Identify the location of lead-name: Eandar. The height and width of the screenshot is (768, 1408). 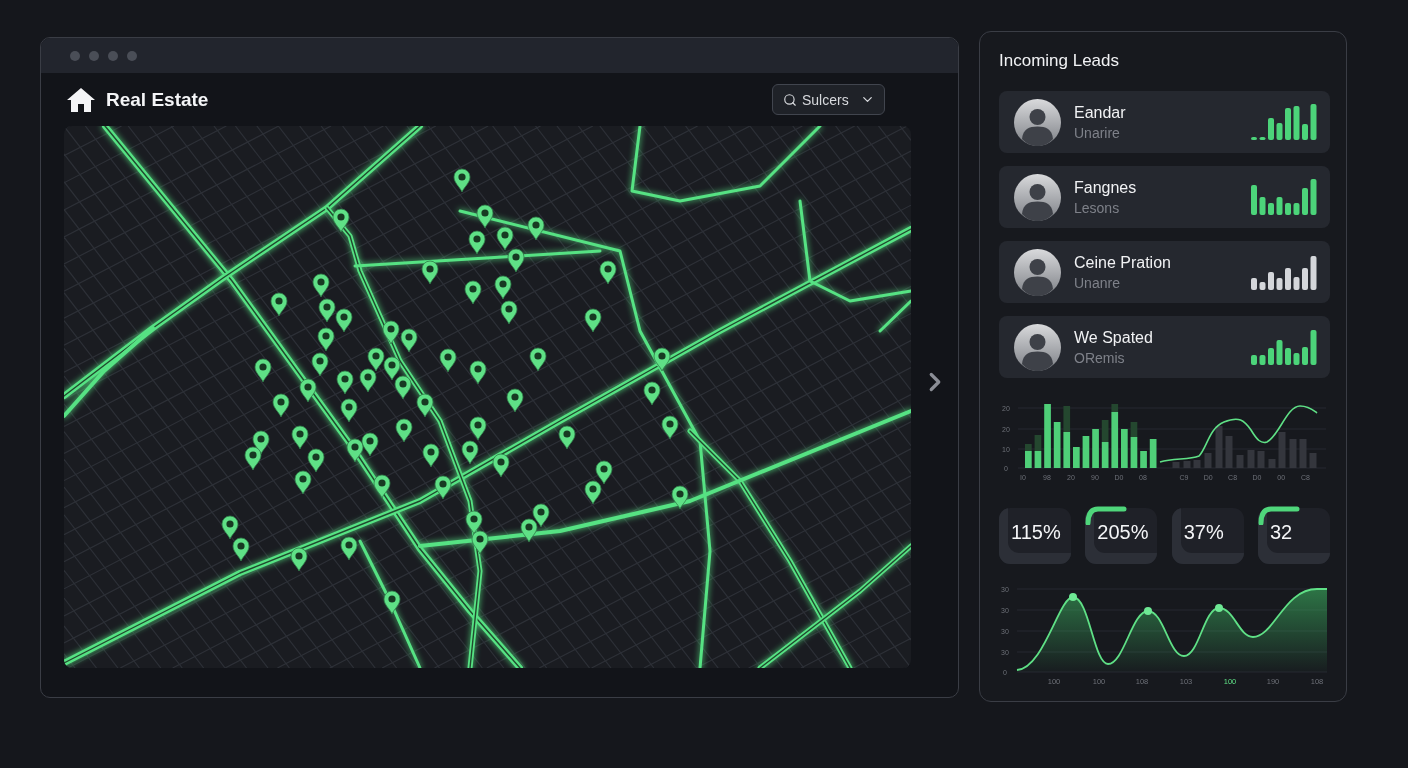
(1100, 112).